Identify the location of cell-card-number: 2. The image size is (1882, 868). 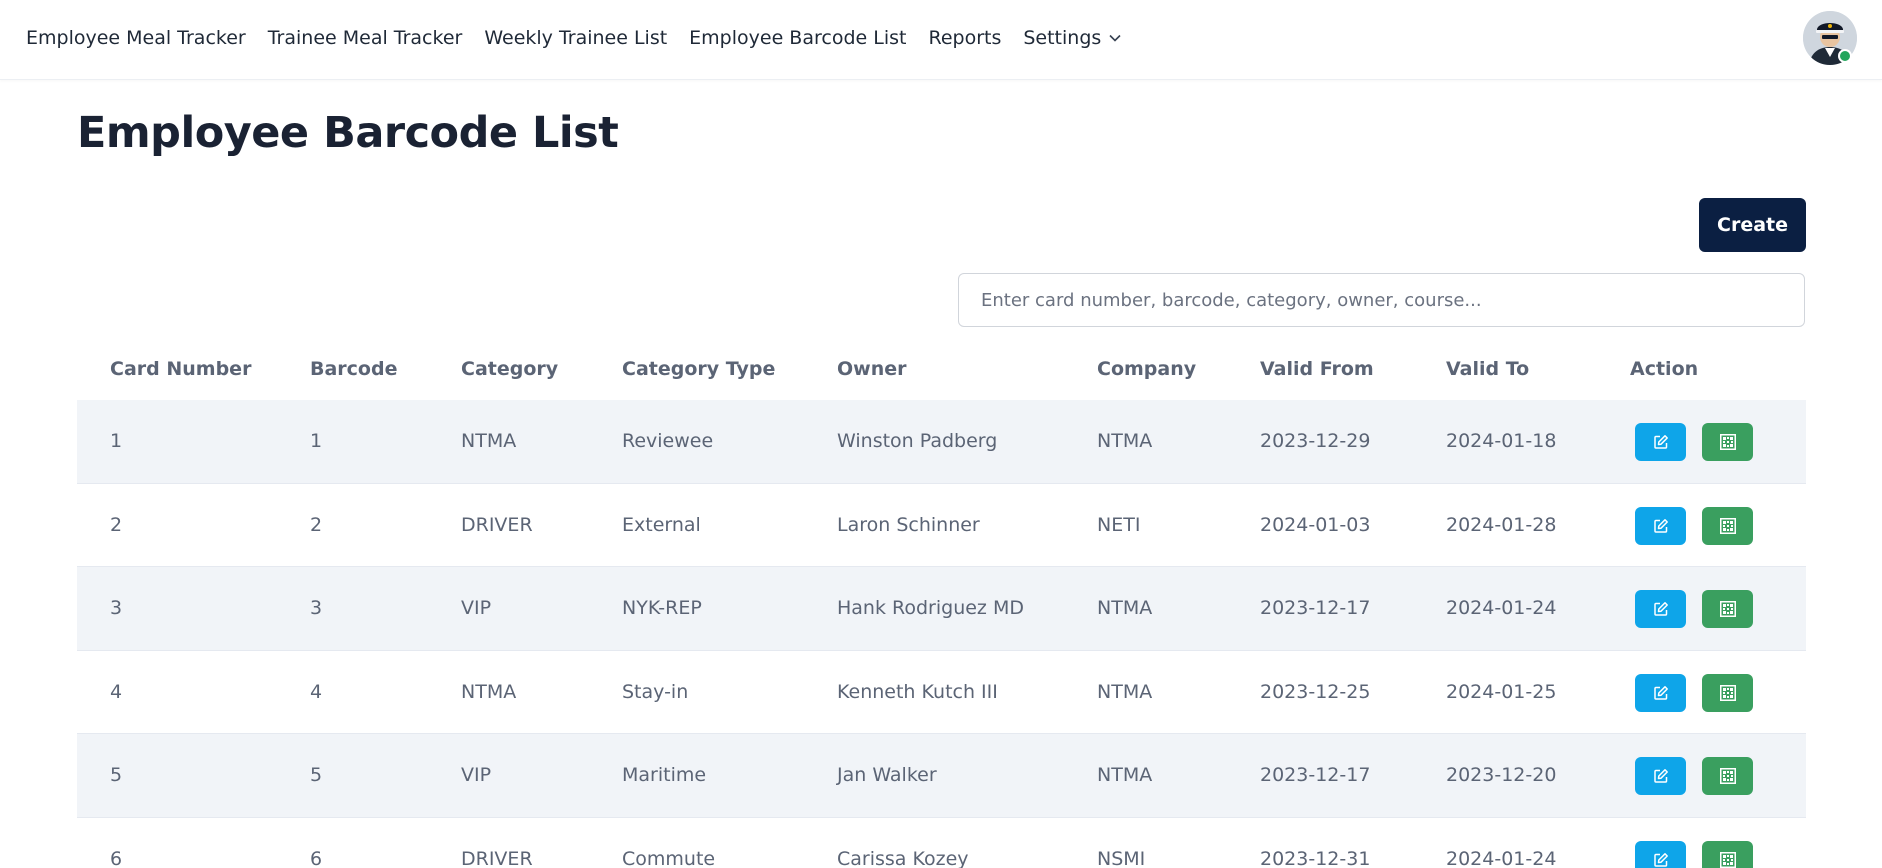
(116, 524).